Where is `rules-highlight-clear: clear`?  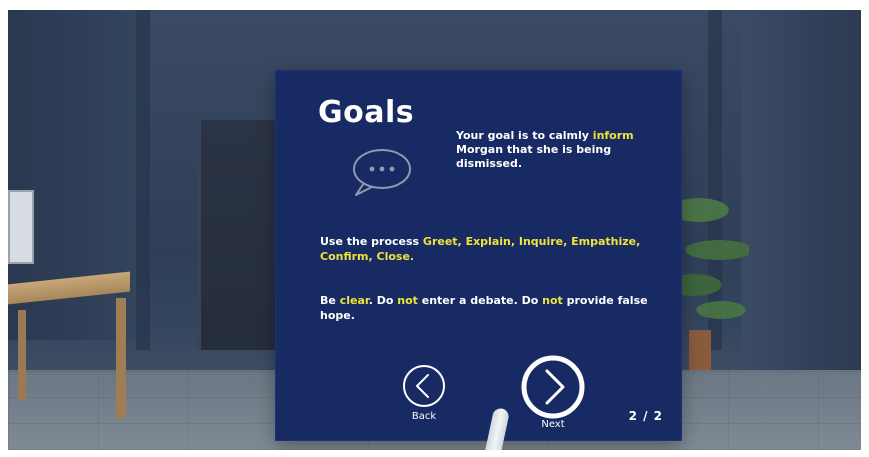
rules-highlight-clear: clear is located at coordinates (354, 300).